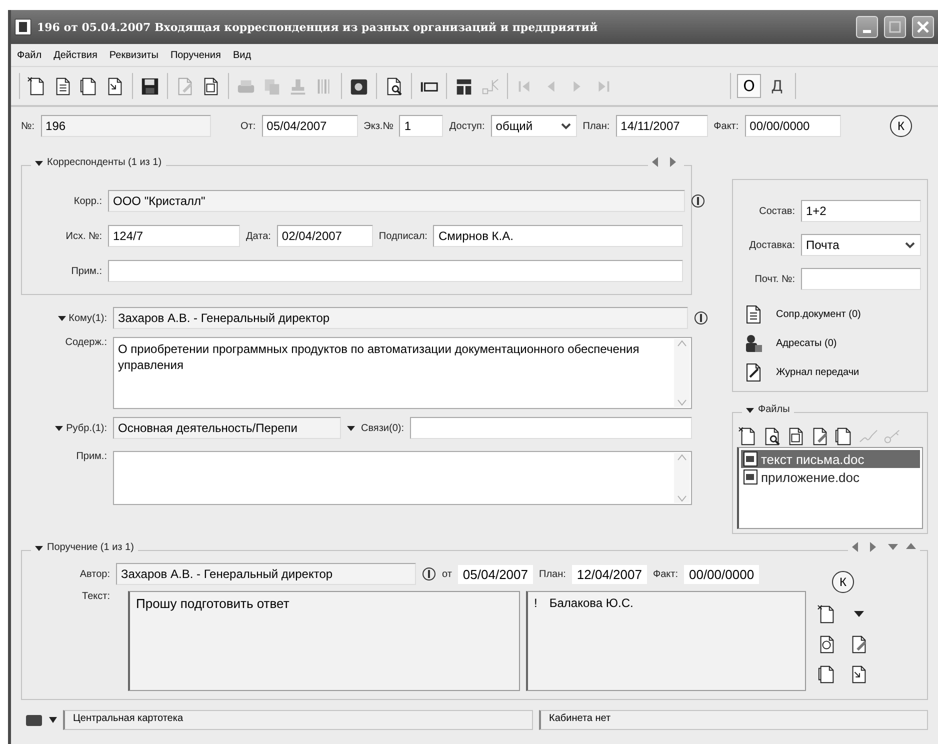 The image size is (938, 744). Describe the element at coordinates (830, 477) in the screenshot. I see `file-item: приложение.doc` at that location.